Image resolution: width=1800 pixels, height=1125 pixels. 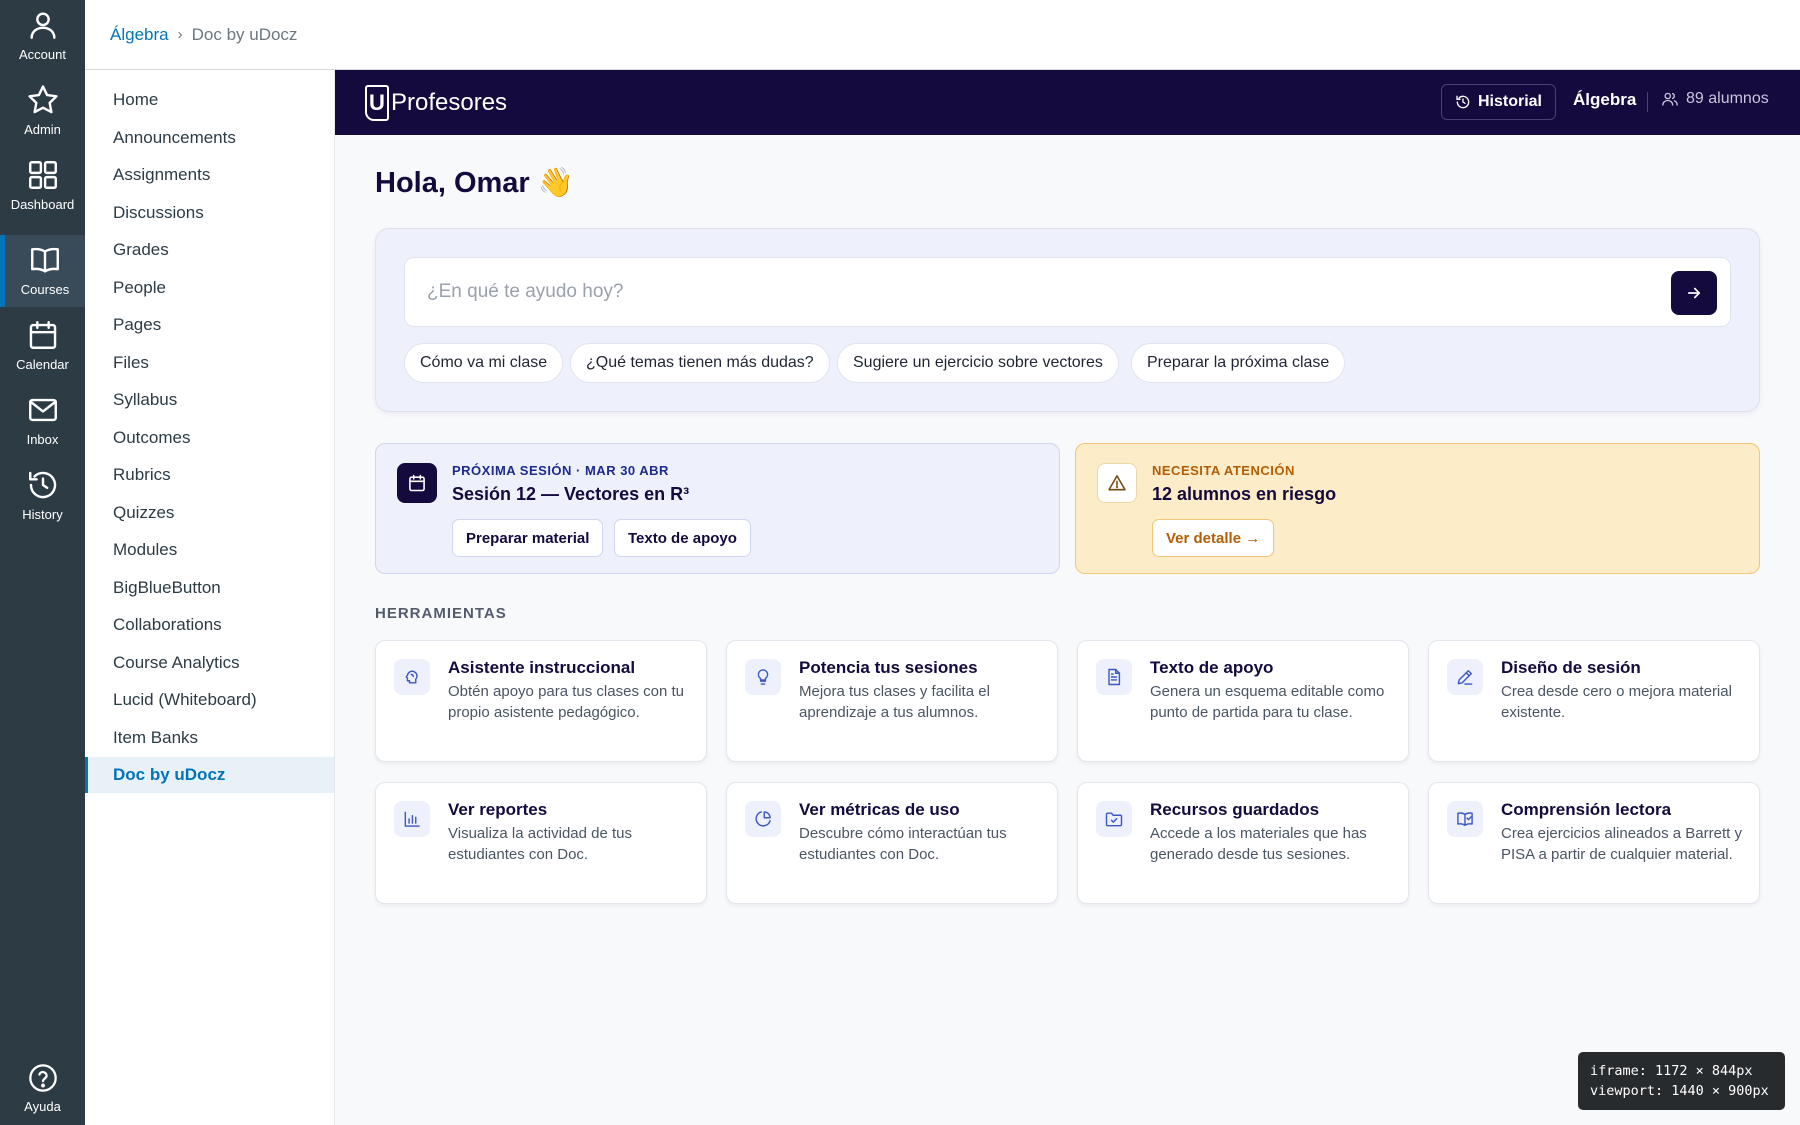 What do you see at coordinates (412, 819) in the screenshot?
I see `bar-chart-icon` at bounding box center [412, 819].